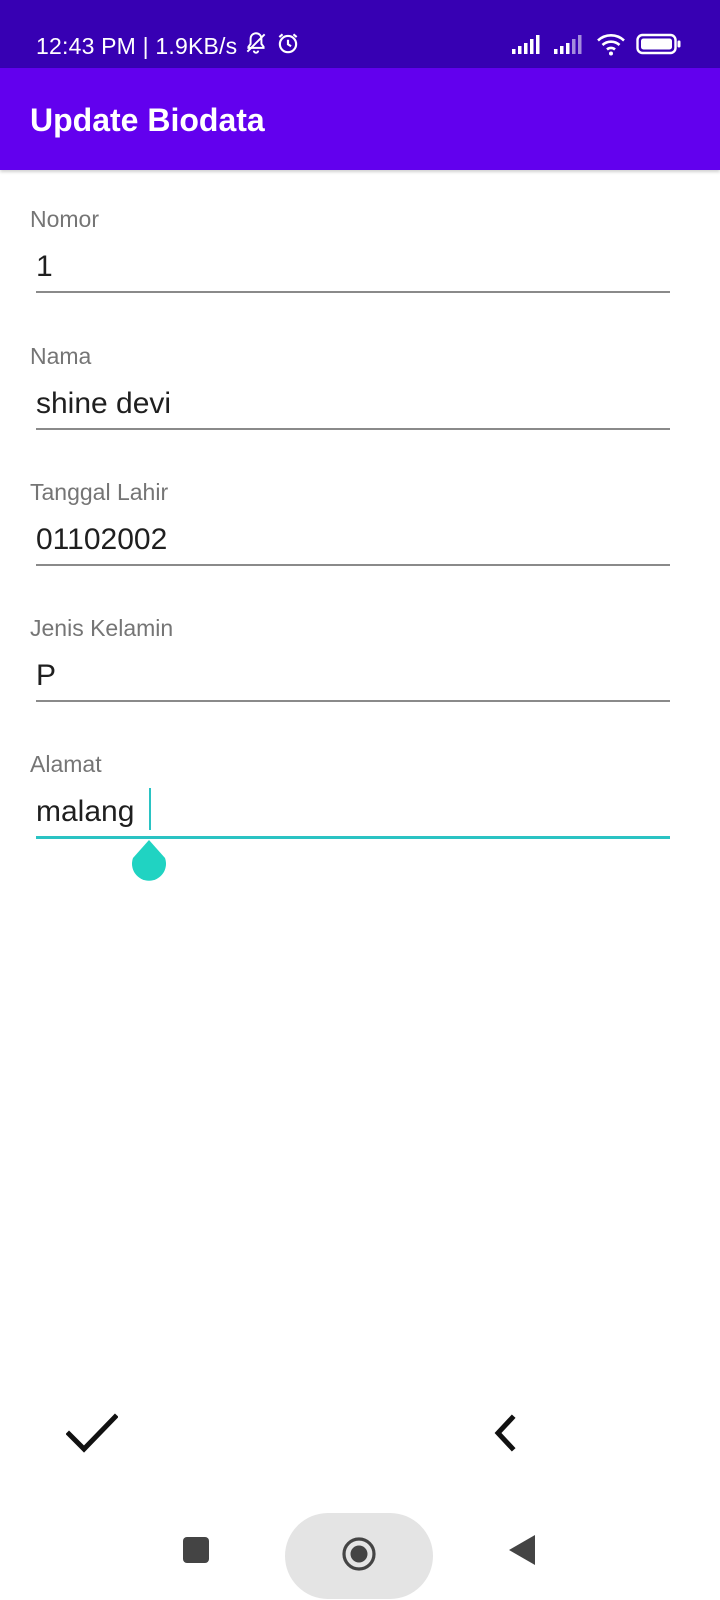 Image resolution: width=720 pixels, height=1600 pixels. What do you see at coordinates (360, 119) in the screenshot?
I see `app-bar: Update Biodata` at bounding box center [360, 119].